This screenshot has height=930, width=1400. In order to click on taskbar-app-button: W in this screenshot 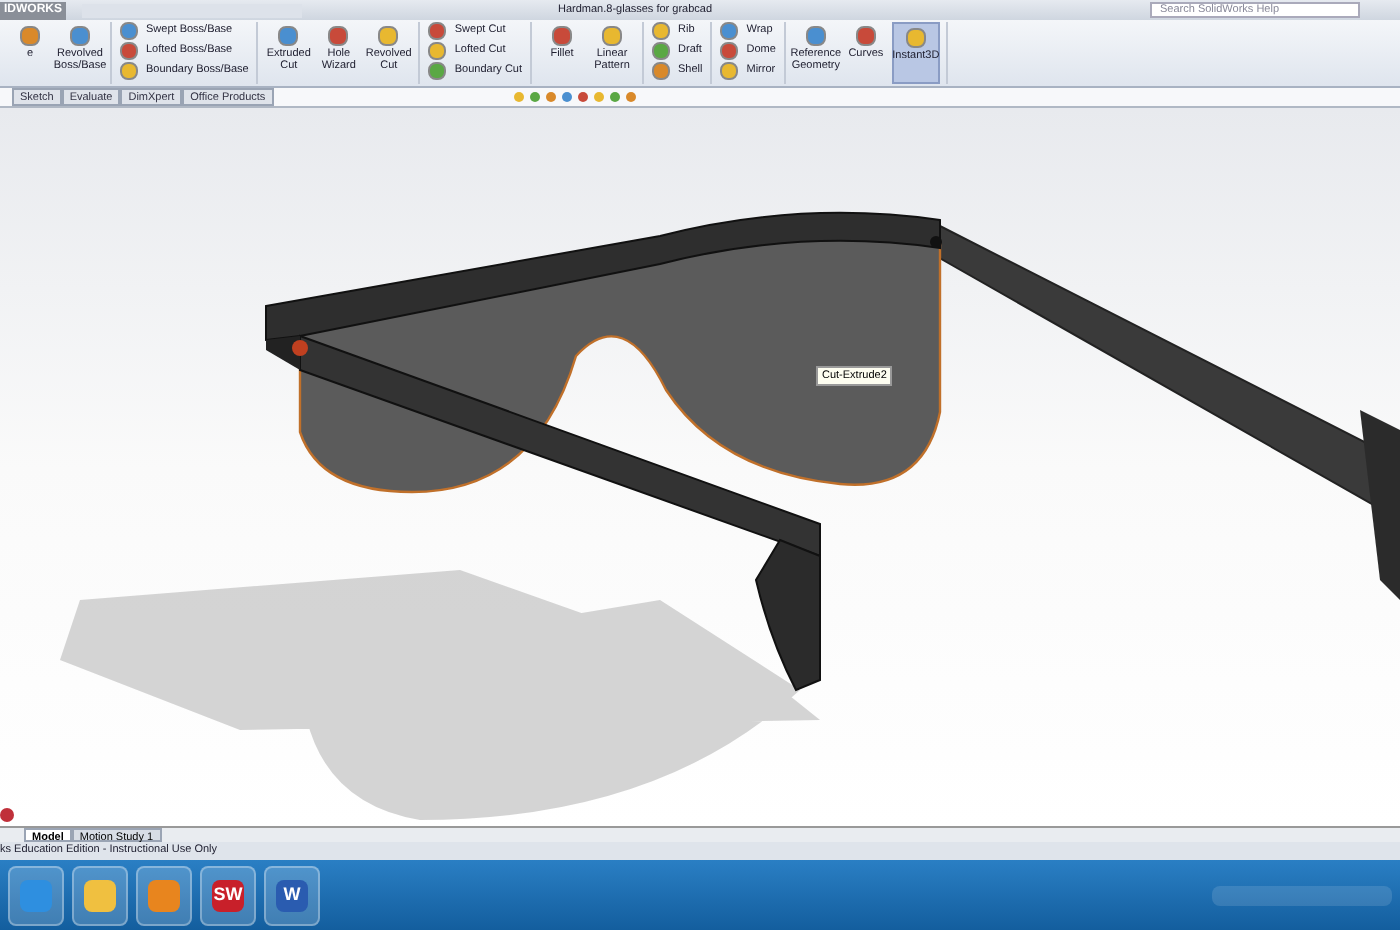, I will do `click(292, 895)`.